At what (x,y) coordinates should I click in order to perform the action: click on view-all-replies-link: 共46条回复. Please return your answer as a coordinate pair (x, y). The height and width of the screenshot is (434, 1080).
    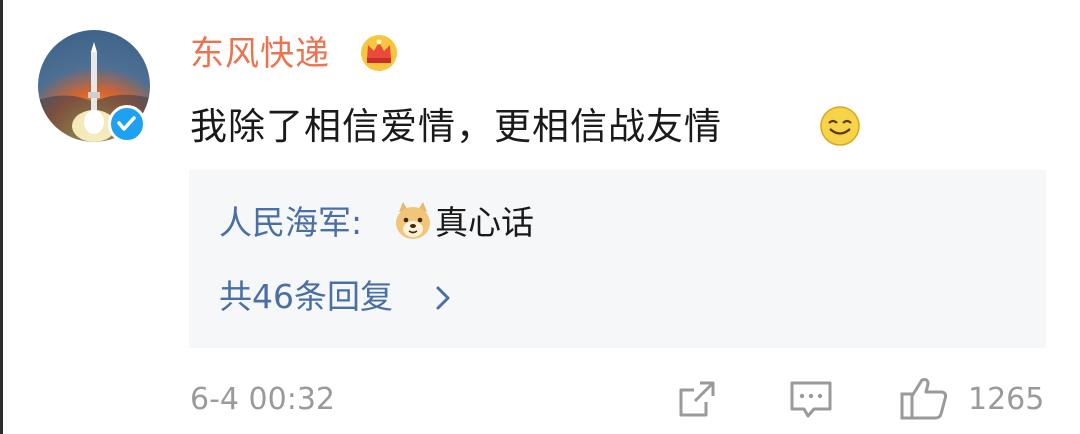
    Looking at the image, I should click on (306, 297).